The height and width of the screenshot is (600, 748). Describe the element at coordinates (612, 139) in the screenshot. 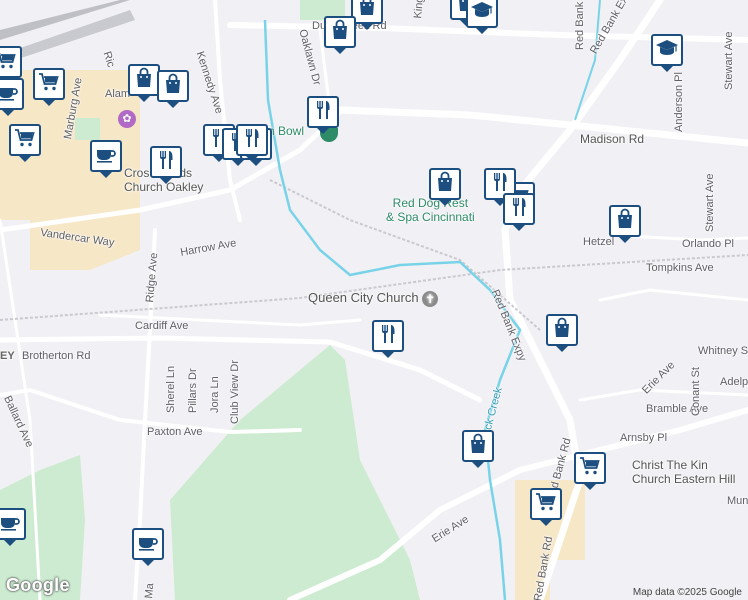

I see `street-label: Madison Rd` at that location.